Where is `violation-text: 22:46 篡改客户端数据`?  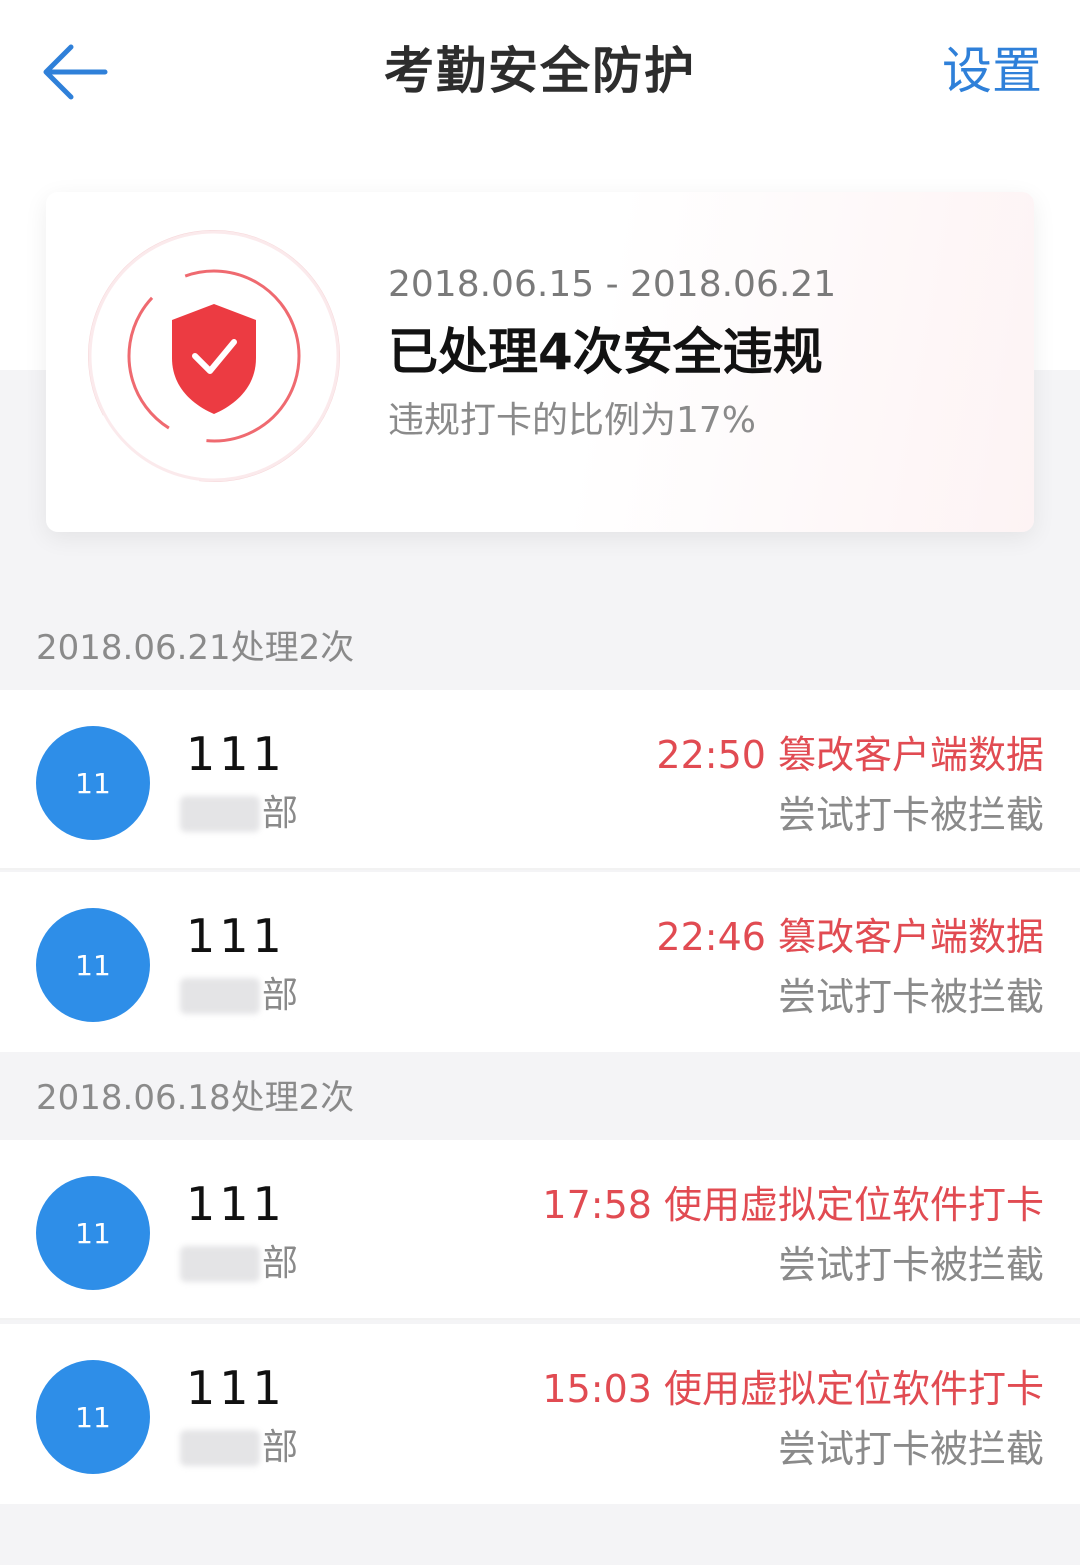
violation-text: 22:46 篡改客户端数据 is located at coordinates (850, 937).